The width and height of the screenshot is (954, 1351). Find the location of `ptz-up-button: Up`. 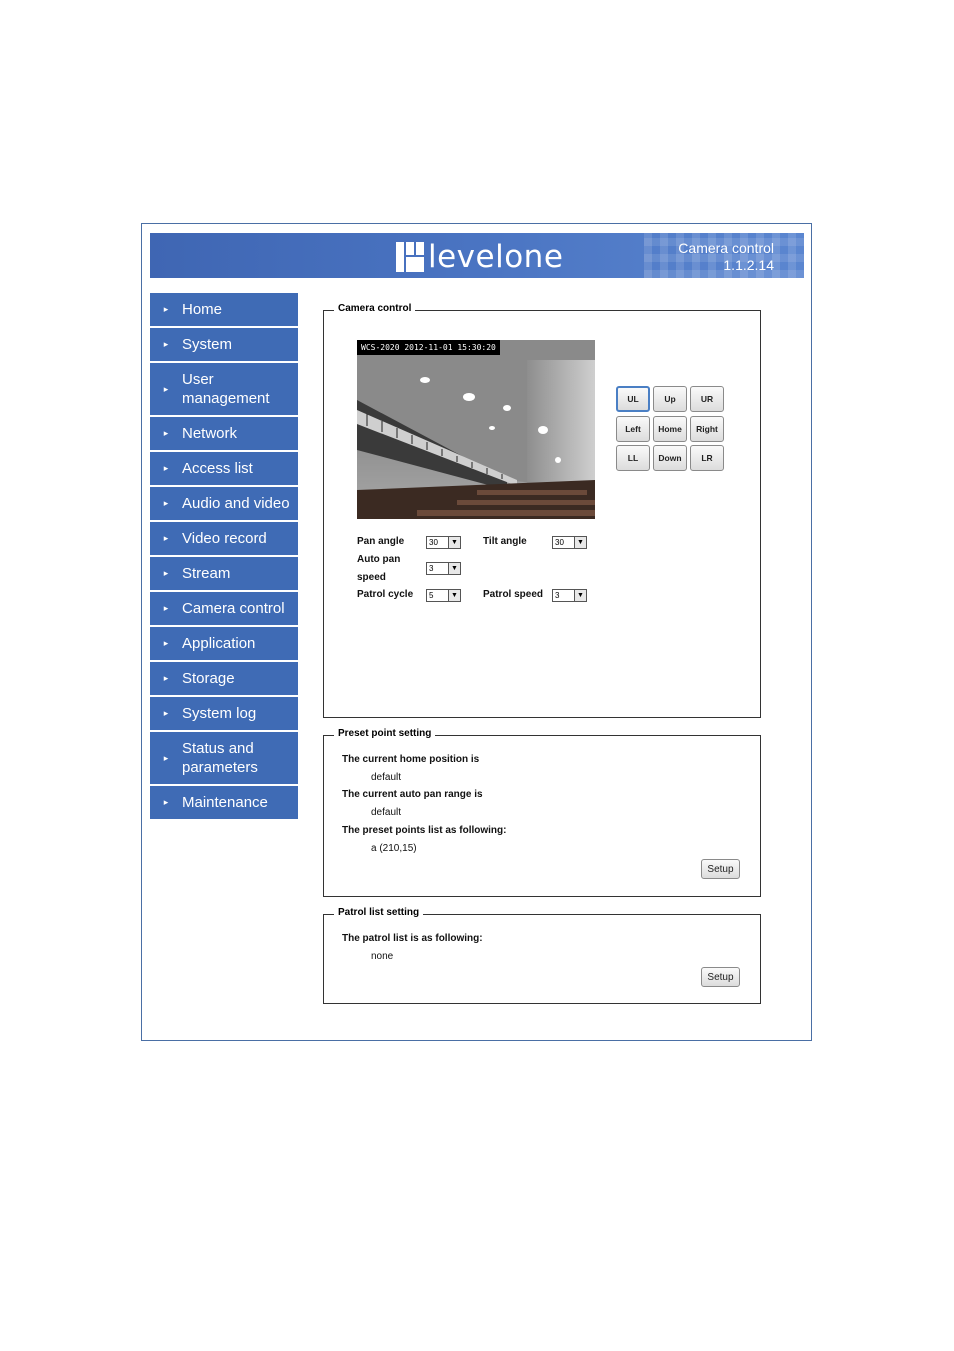

ptz-up-button: Up is located at coordinates (670, 399).